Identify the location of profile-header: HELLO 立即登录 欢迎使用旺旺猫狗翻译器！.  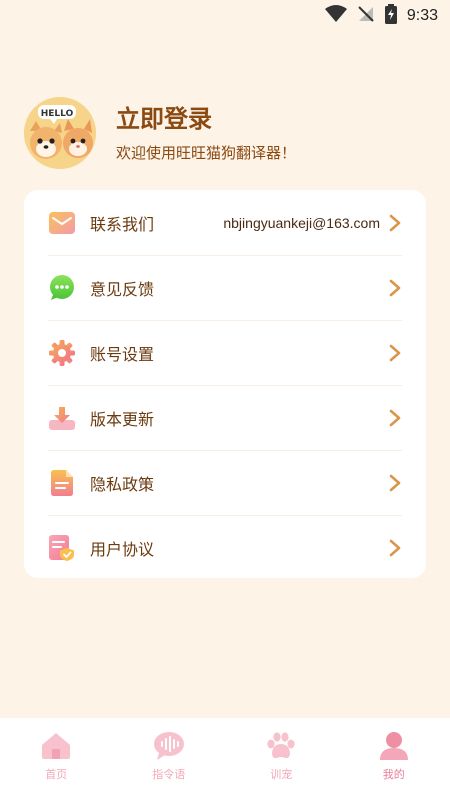
(225, 133).